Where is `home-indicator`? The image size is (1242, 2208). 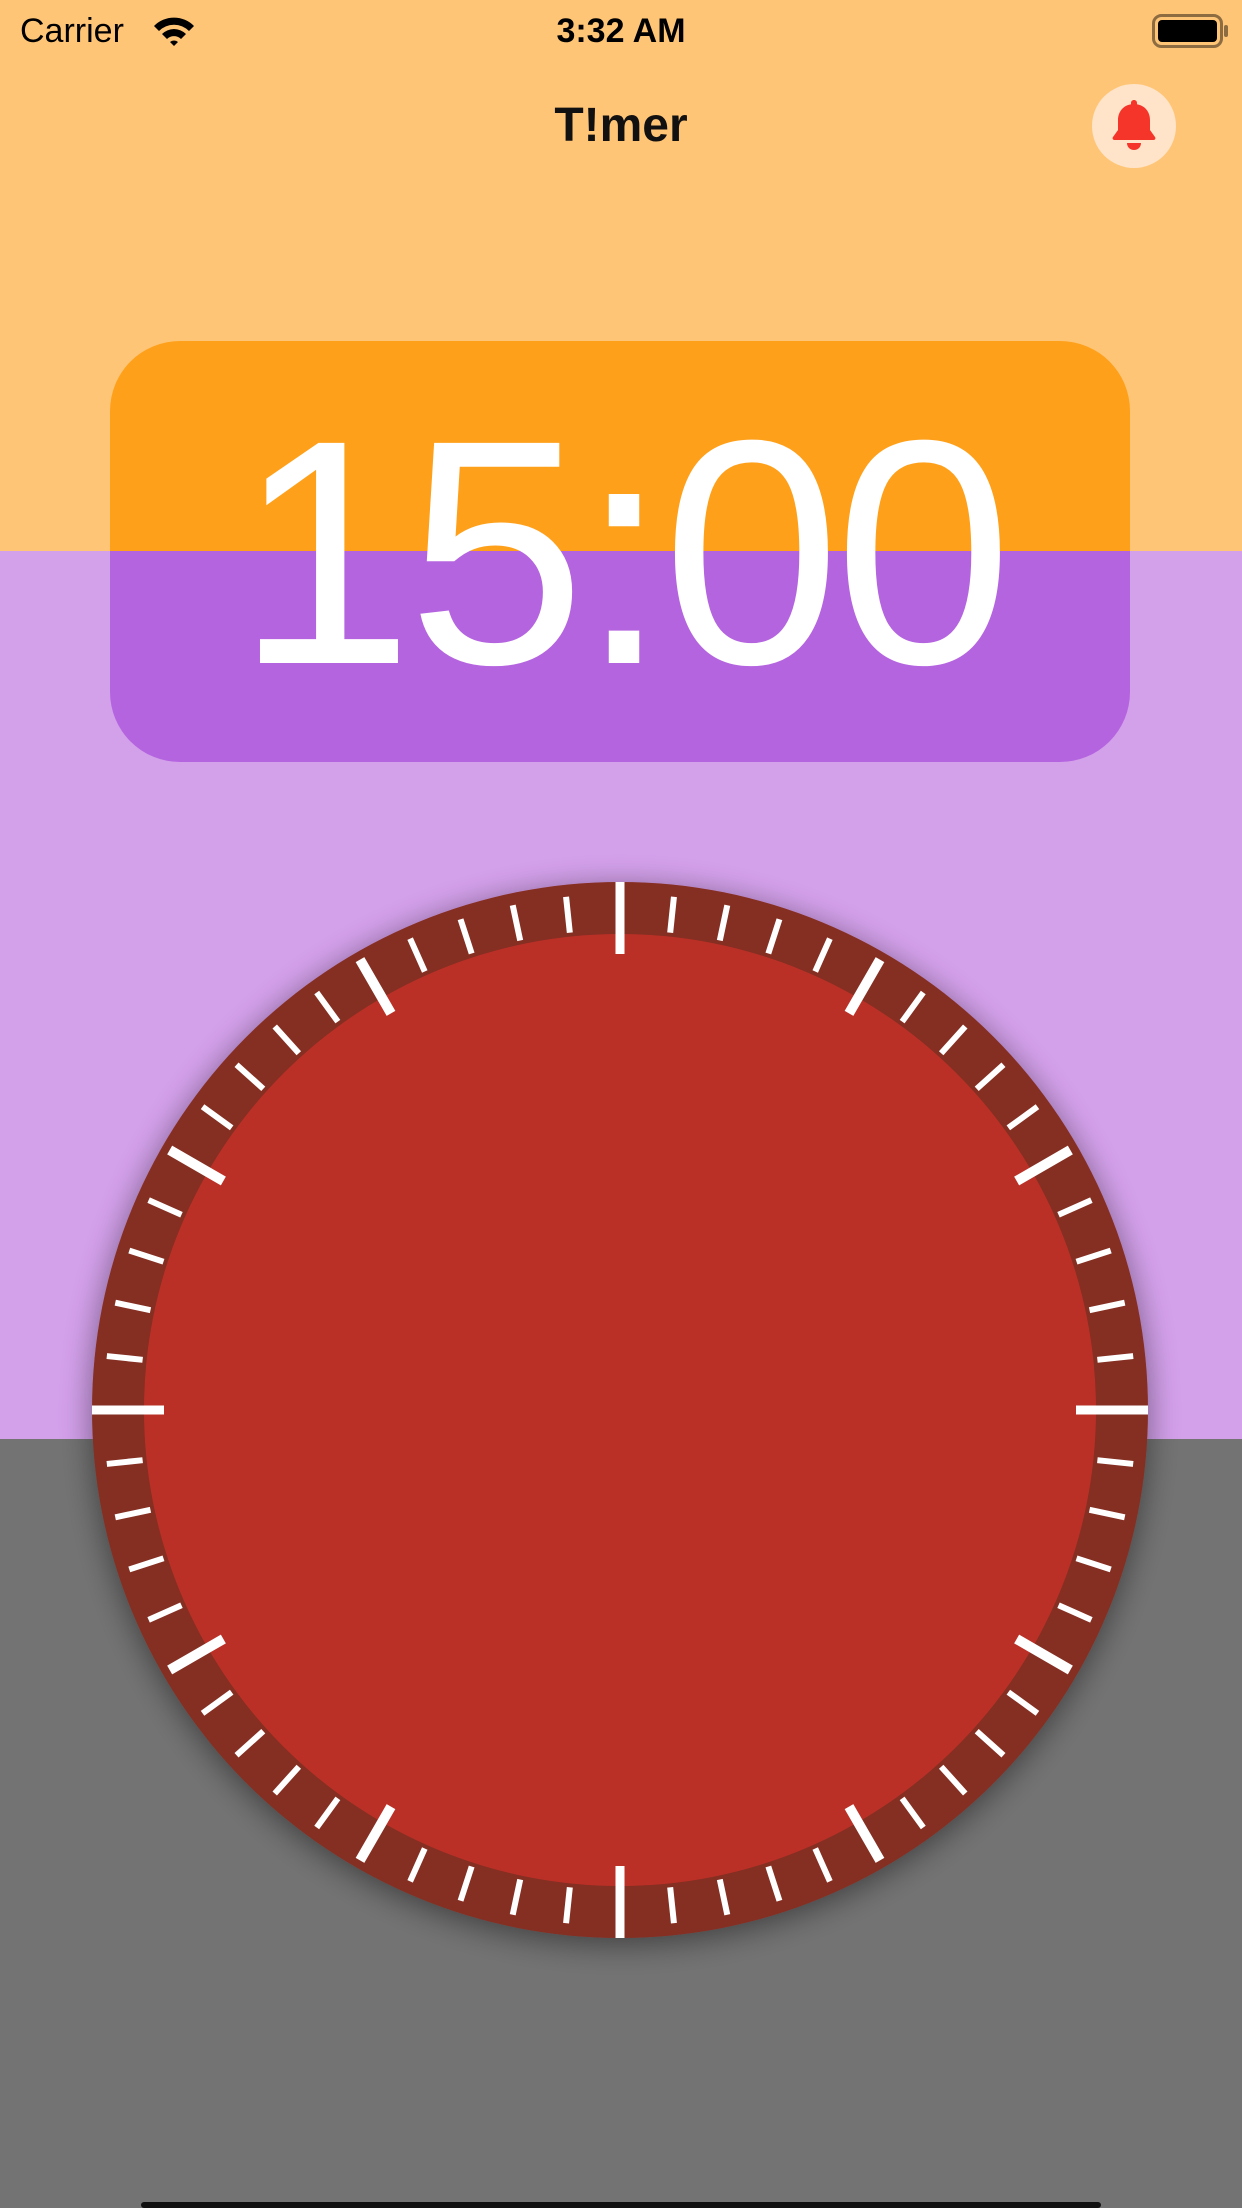
home-indicator is located at coordinates (621, 2205).